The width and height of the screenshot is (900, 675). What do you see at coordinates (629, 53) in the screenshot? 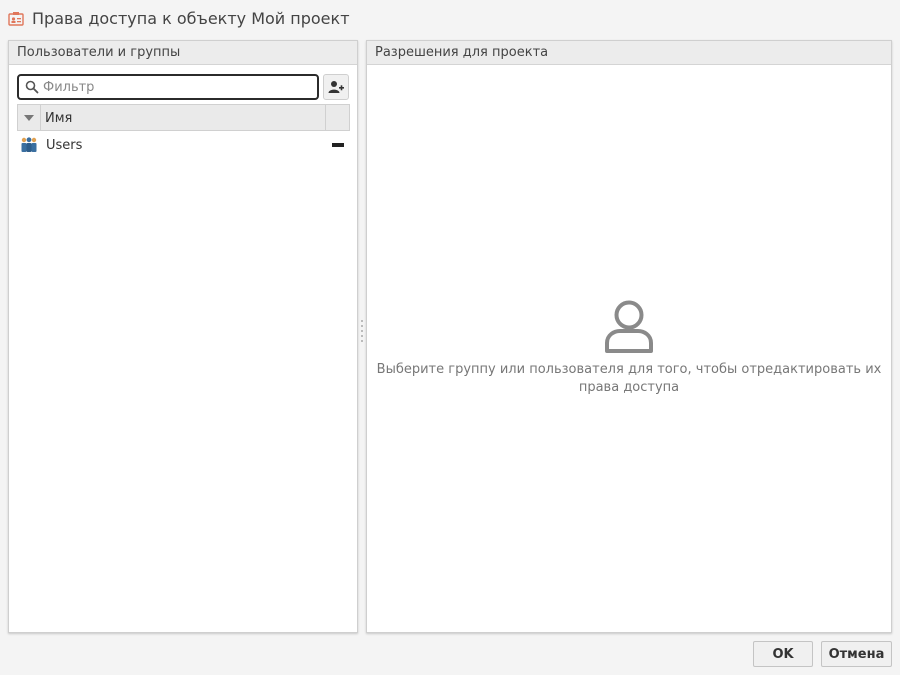
I see `permissions-header: Разрешения для проекта` at bounding box center [629, 53].